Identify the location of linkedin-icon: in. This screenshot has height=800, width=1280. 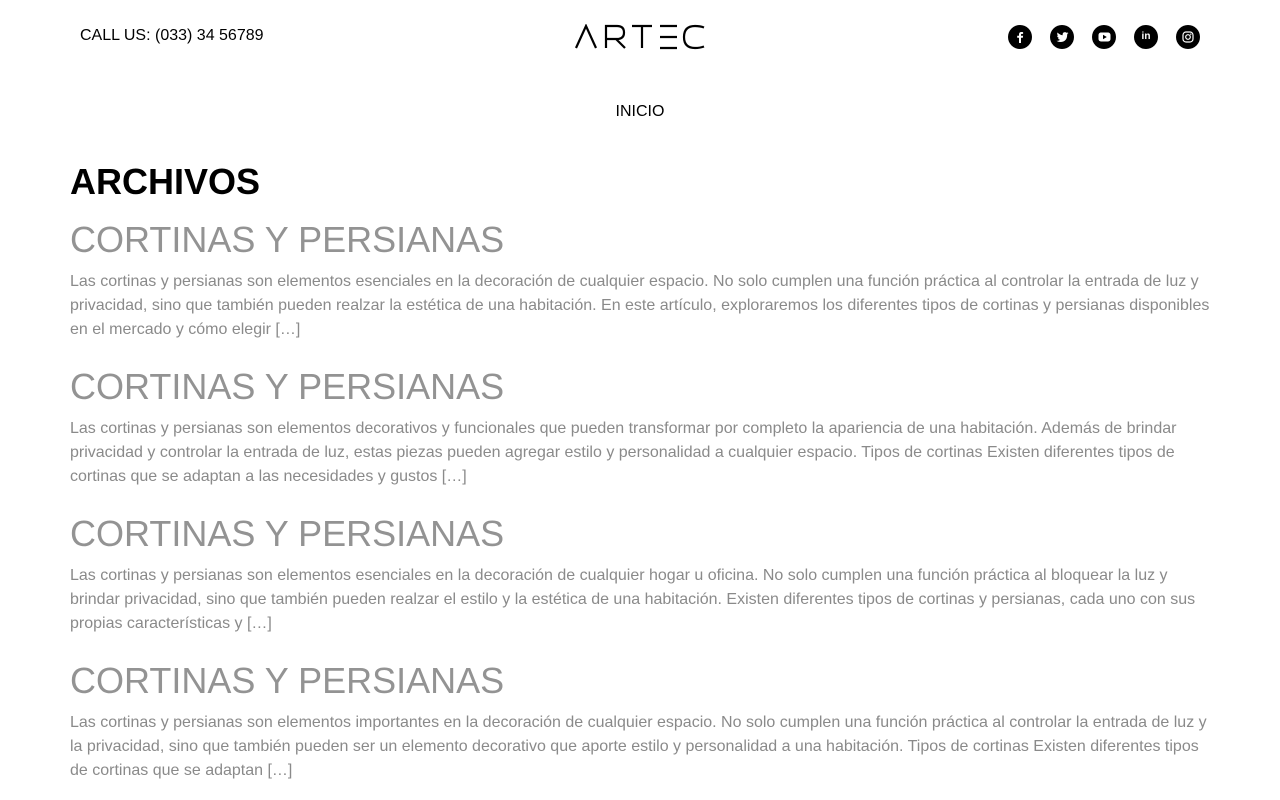
(1146, 37).